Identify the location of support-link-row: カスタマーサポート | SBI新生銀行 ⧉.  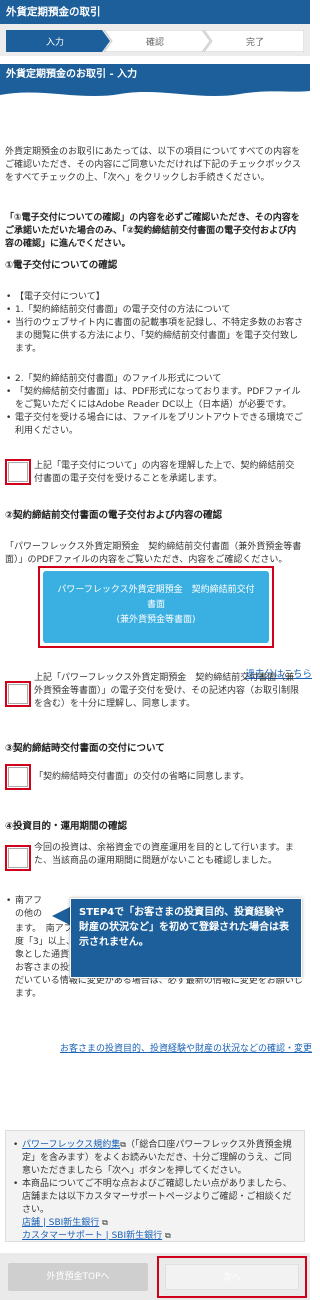
(160, 1236).